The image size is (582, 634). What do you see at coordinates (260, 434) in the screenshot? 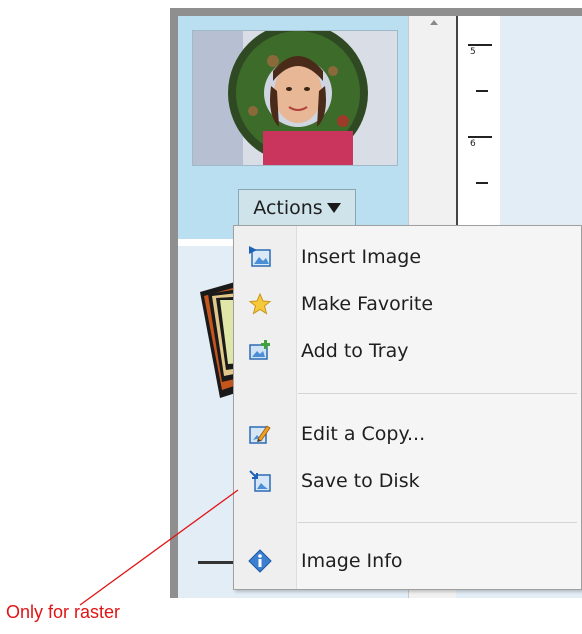
I see `edit-copy-icon` at bounding box center [260, 434].